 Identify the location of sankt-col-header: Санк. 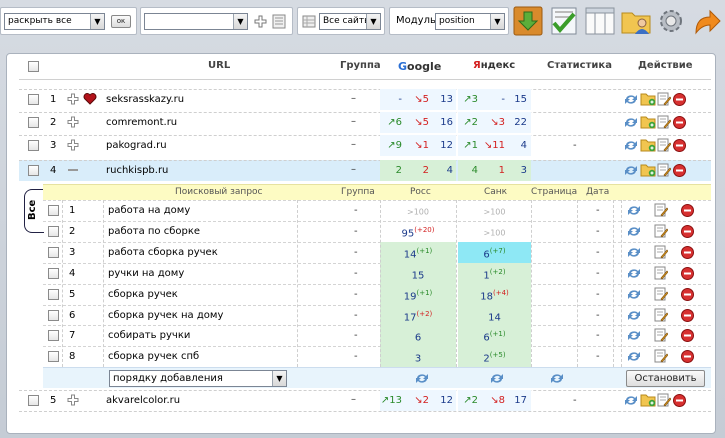
(496, 192).